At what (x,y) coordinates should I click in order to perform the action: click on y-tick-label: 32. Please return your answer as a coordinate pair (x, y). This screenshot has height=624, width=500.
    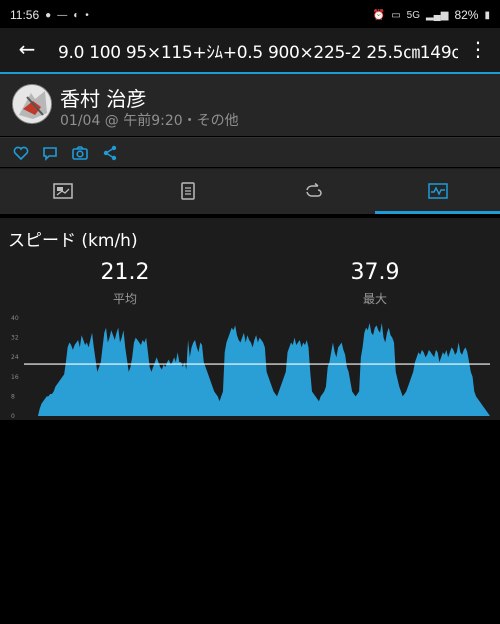
    Looking at the image, I should click on (15, 338).